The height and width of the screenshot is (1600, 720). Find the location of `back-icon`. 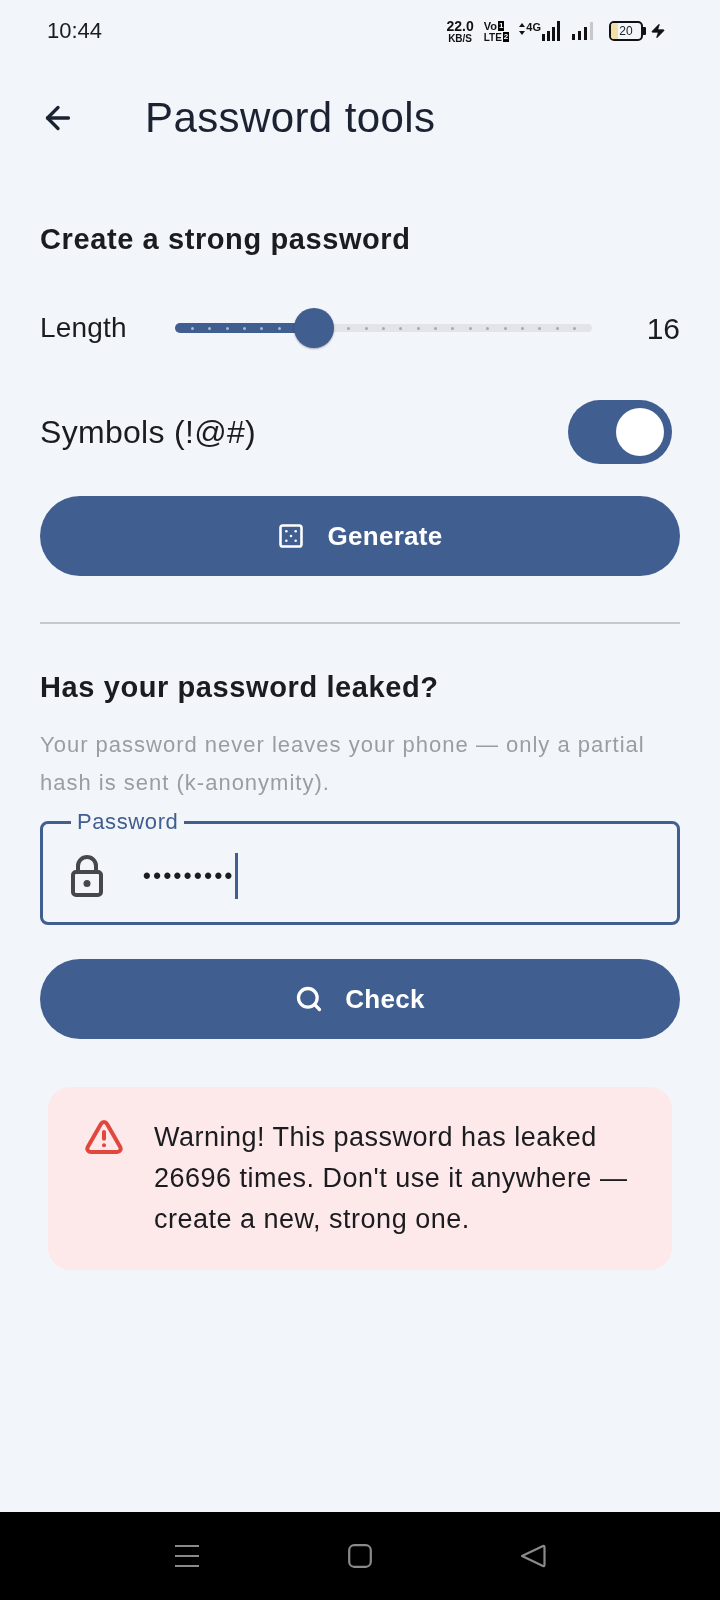

back-icon is located at coordinates (533, 1556).